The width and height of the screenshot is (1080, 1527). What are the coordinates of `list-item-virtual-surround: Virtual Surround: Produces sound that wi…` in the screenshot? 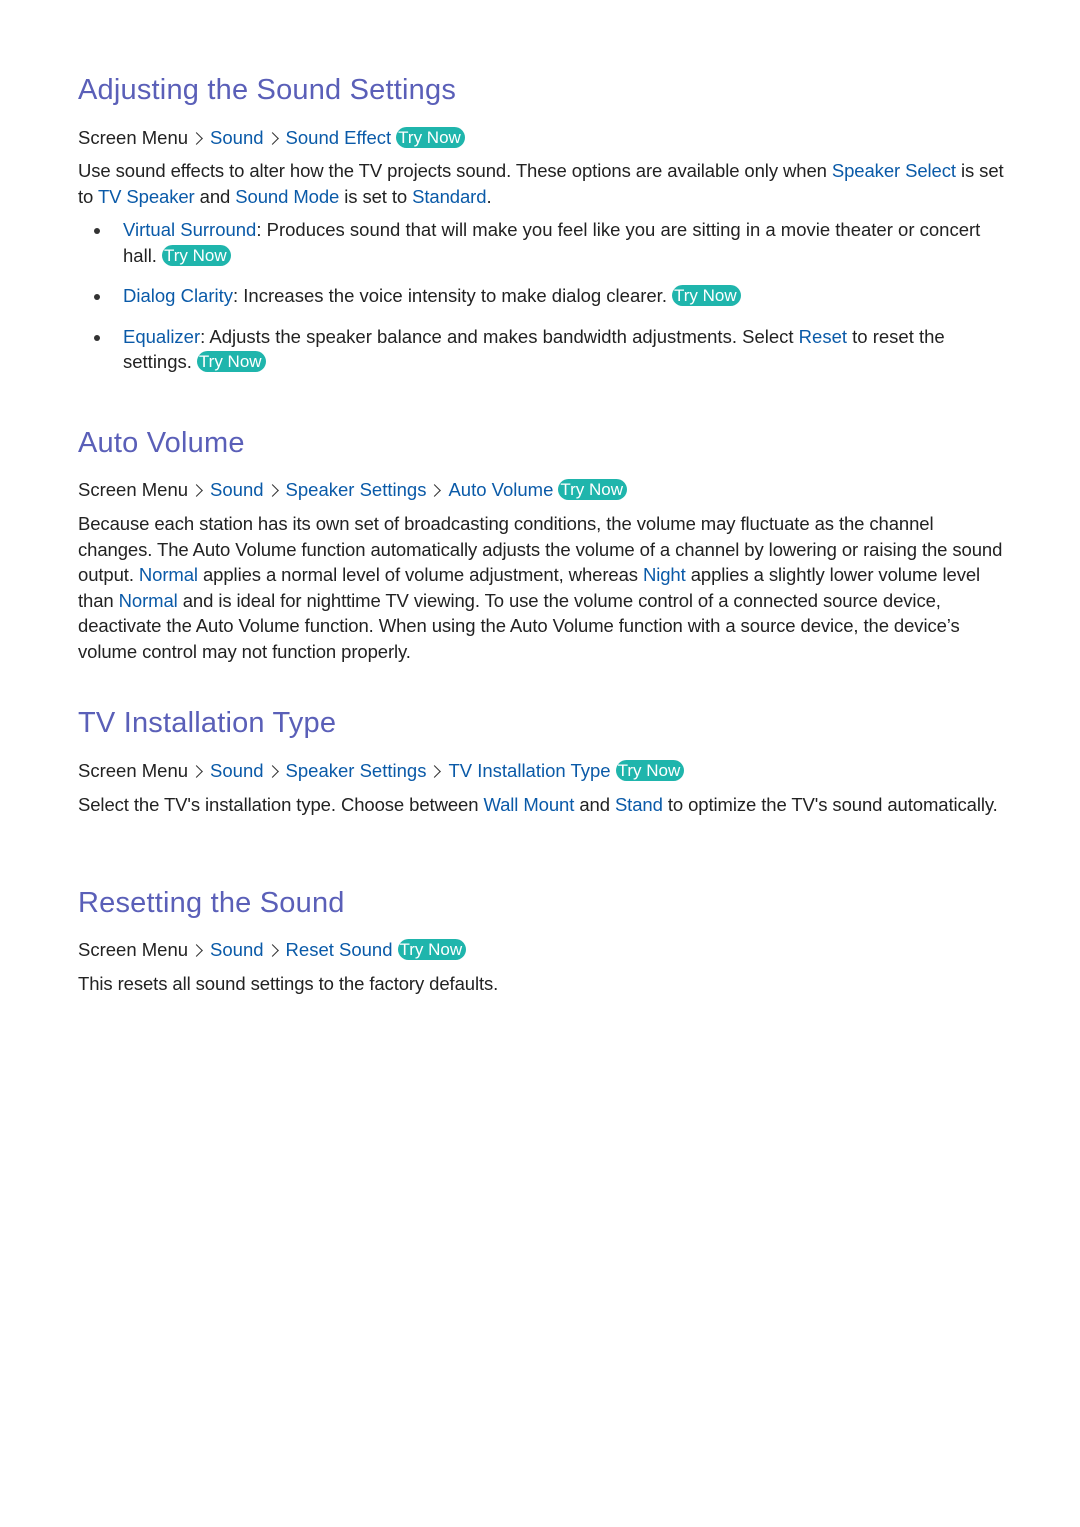 It's located at (543, 242).